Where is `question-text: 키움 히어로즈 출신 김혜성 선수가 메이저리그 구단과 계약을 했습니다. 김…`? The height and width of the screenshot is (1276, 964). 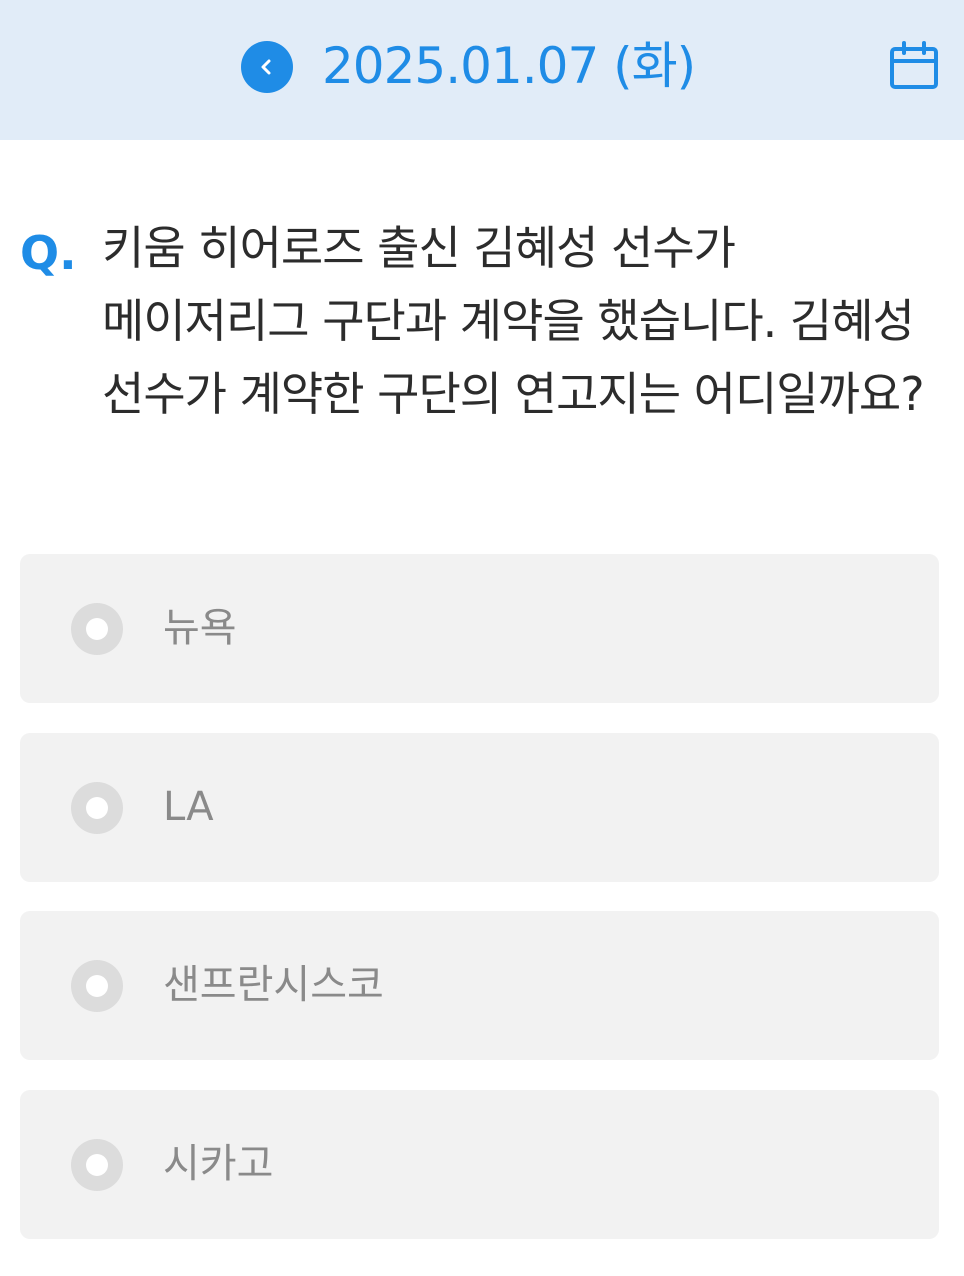
question-text: 키움 히어로즈 출신 김혜성 선수가 메이저리그 구단과 계약을 했습니다. 김… is located at coordinates (513, 321).